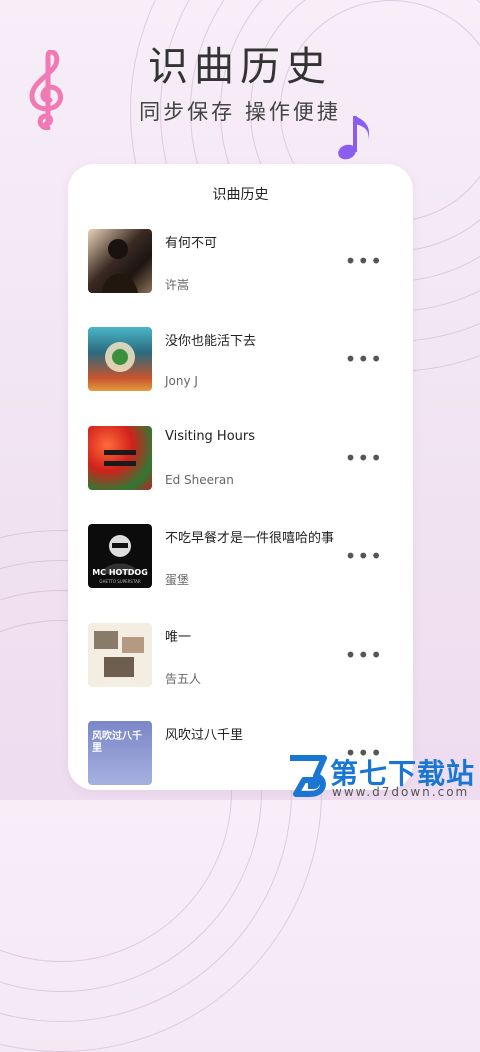  Describe the element at coordinates (117, 742) in the screenshot. I see `cover-text: 风吹过八千里` at that location.